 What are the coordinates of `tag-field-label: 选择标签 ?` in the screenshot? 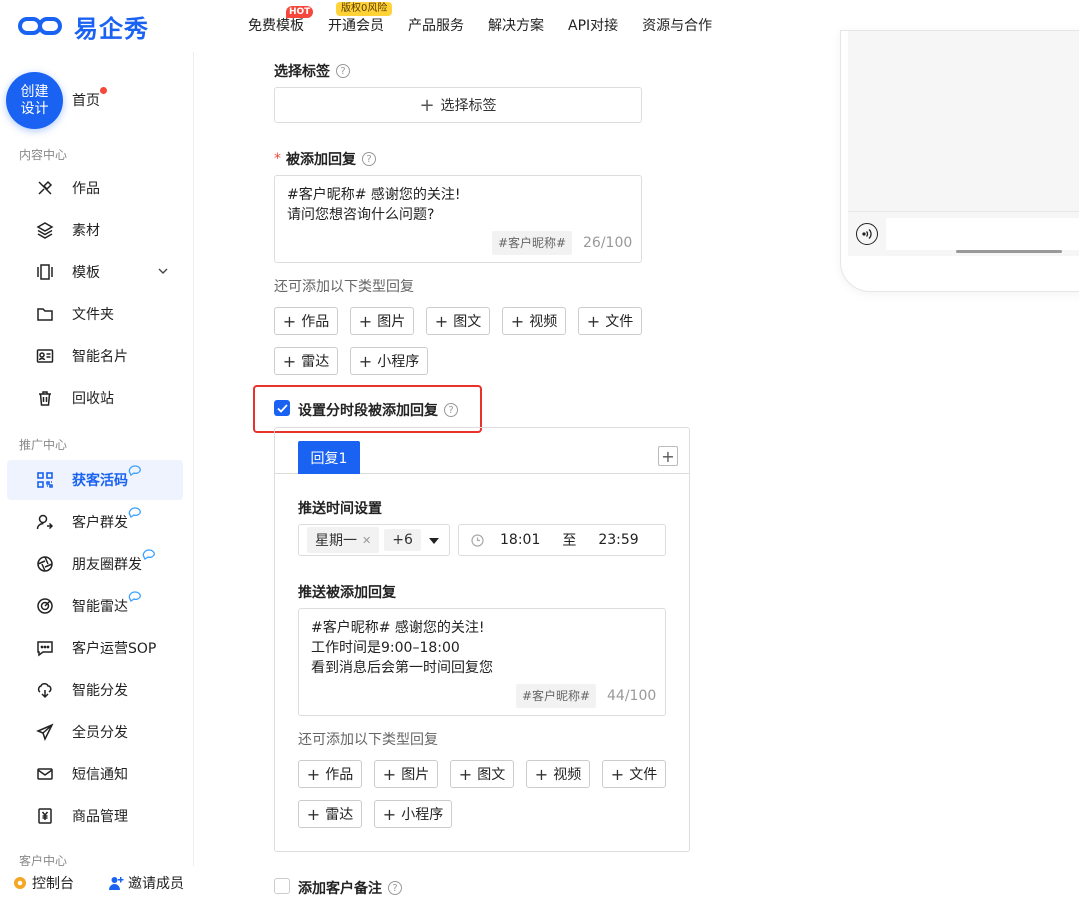 It's located at (312, 71).